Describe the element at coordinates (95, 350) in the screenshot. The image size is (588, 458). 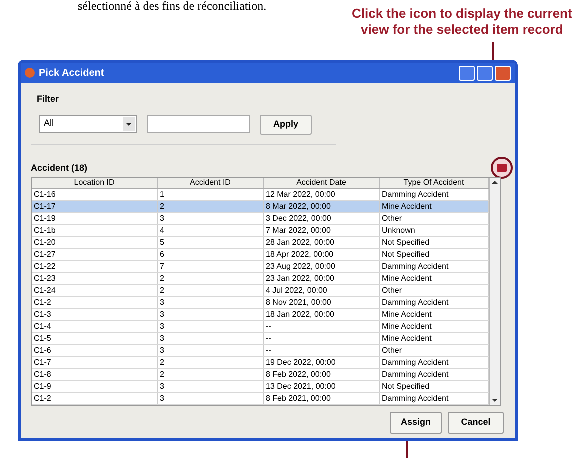
I see `table-cell: C1-6` at that location.